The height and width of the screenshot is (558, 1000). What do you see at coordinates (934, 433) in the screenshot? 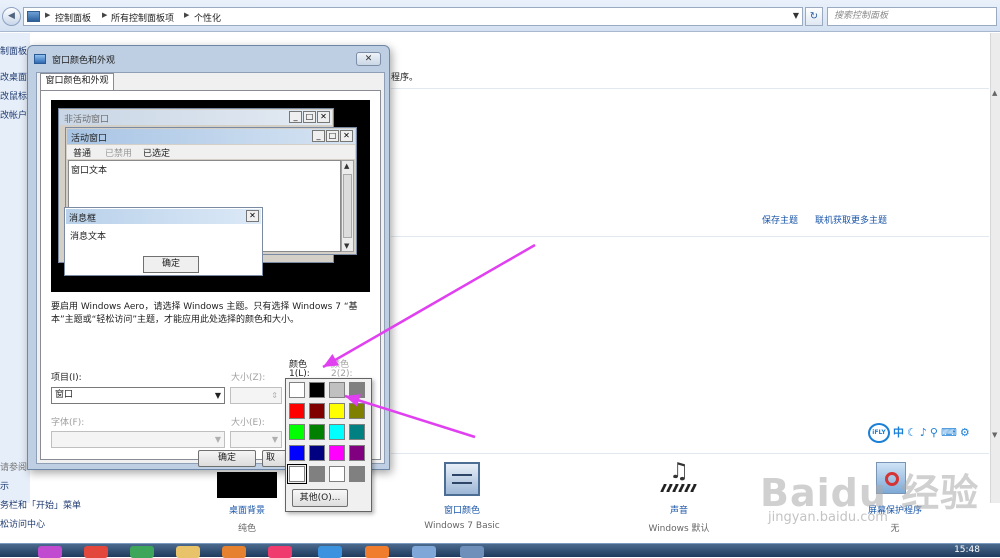
I see `microphone-icon: ⚲` at bounding box center [934, 433].